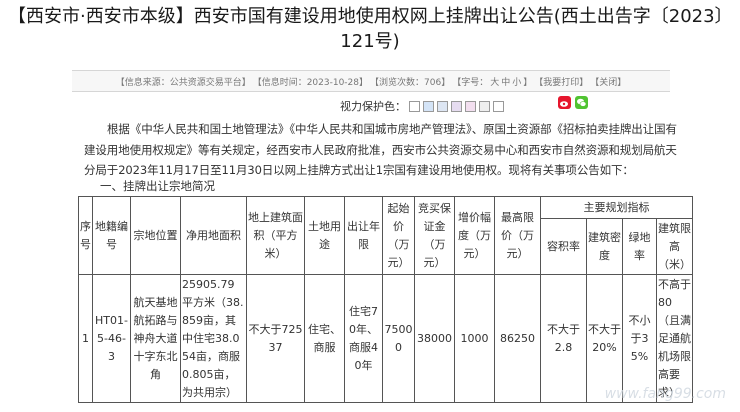  What do you see at coordinates (85, 235) in the screenshot?
I see `header-seq: 序号` at bounding box center [85, 235].